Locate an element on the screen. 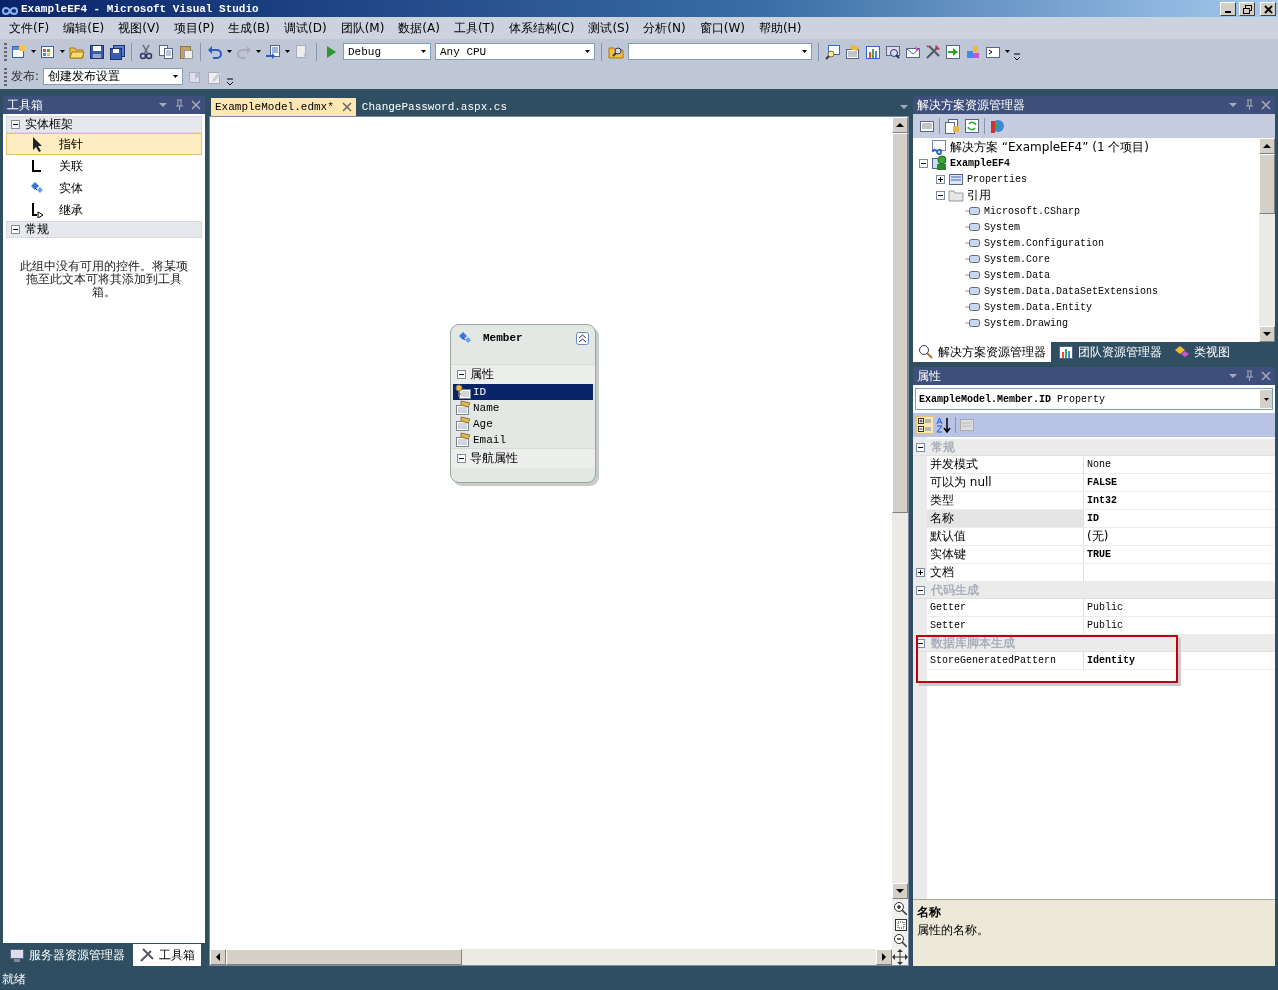 This screenshot has width=1278, height=990. restore-button is located at coordinates (1247, 8).